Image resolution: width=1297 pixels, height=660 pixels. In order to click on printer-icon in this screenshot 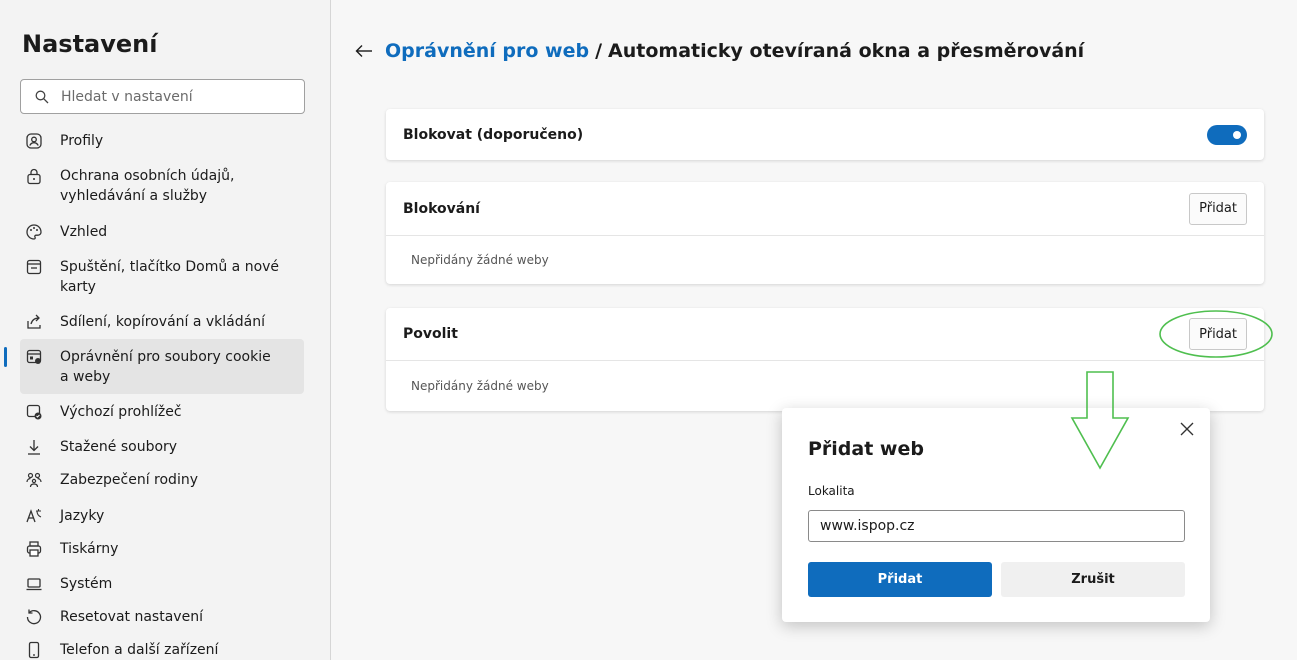, I will do `click(34, 549)`.